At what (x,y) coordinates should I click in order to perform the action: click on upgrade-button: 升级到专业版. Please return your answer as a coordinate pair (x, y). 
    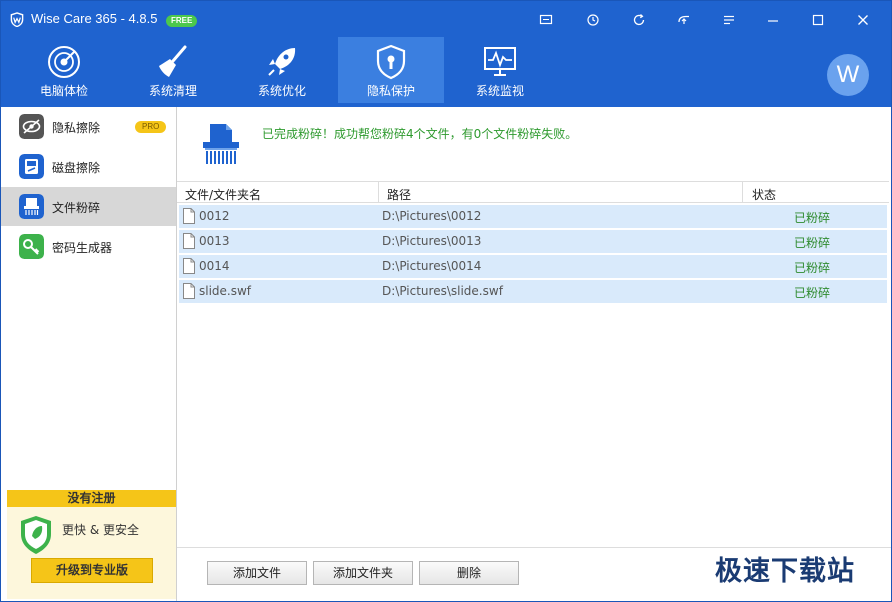
    Looking at the image, I should click on (92, 570).